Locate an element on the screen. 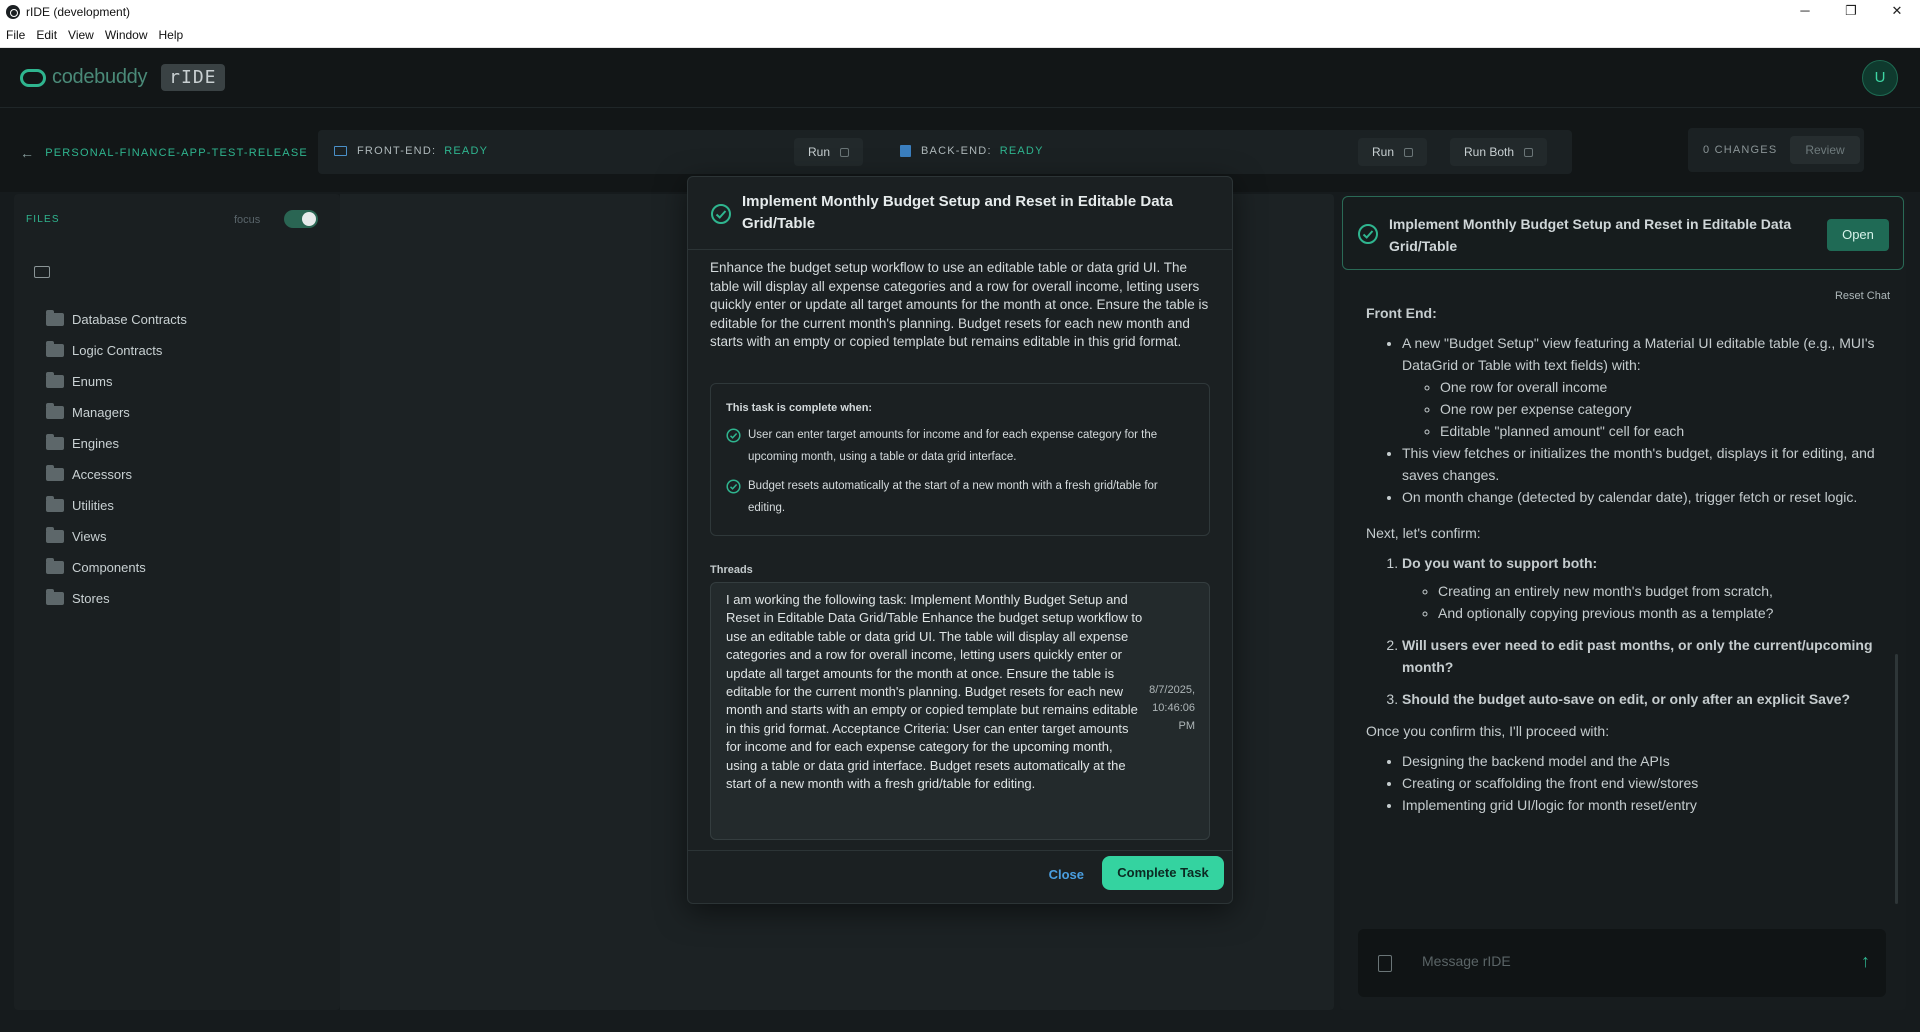 The width and height of the screenshot is (1920, 1032). folder-item: Utilities is located at coordinates (116, 505).